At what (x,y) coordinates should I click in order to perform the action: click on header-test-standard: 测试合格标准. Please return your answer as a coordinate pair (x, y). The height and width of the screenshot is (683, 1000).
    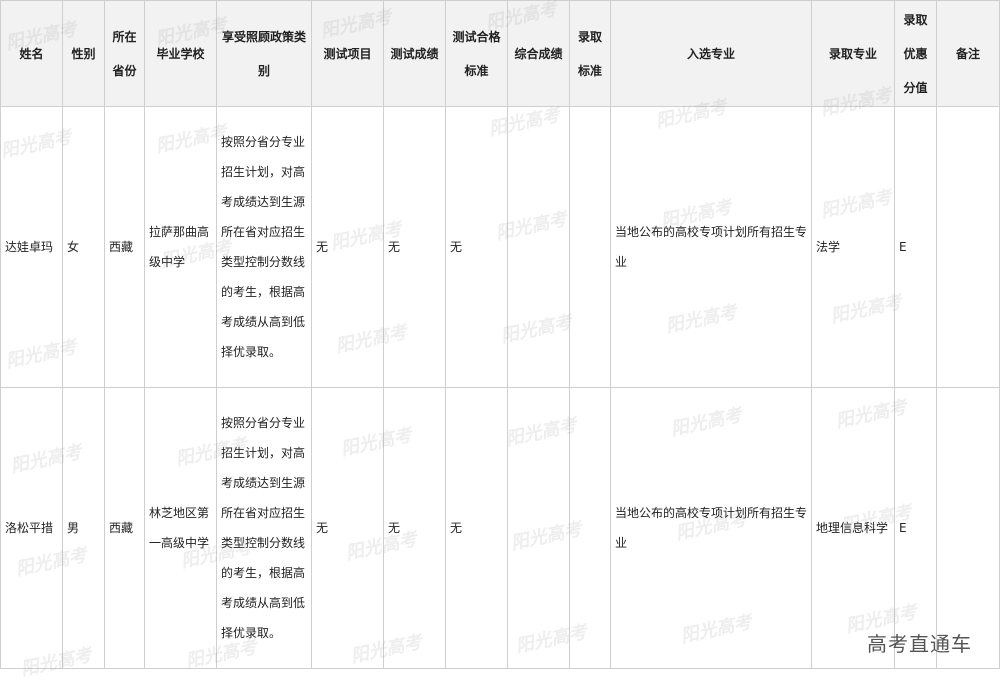
    Looking at the image, I should click on (476, 53).